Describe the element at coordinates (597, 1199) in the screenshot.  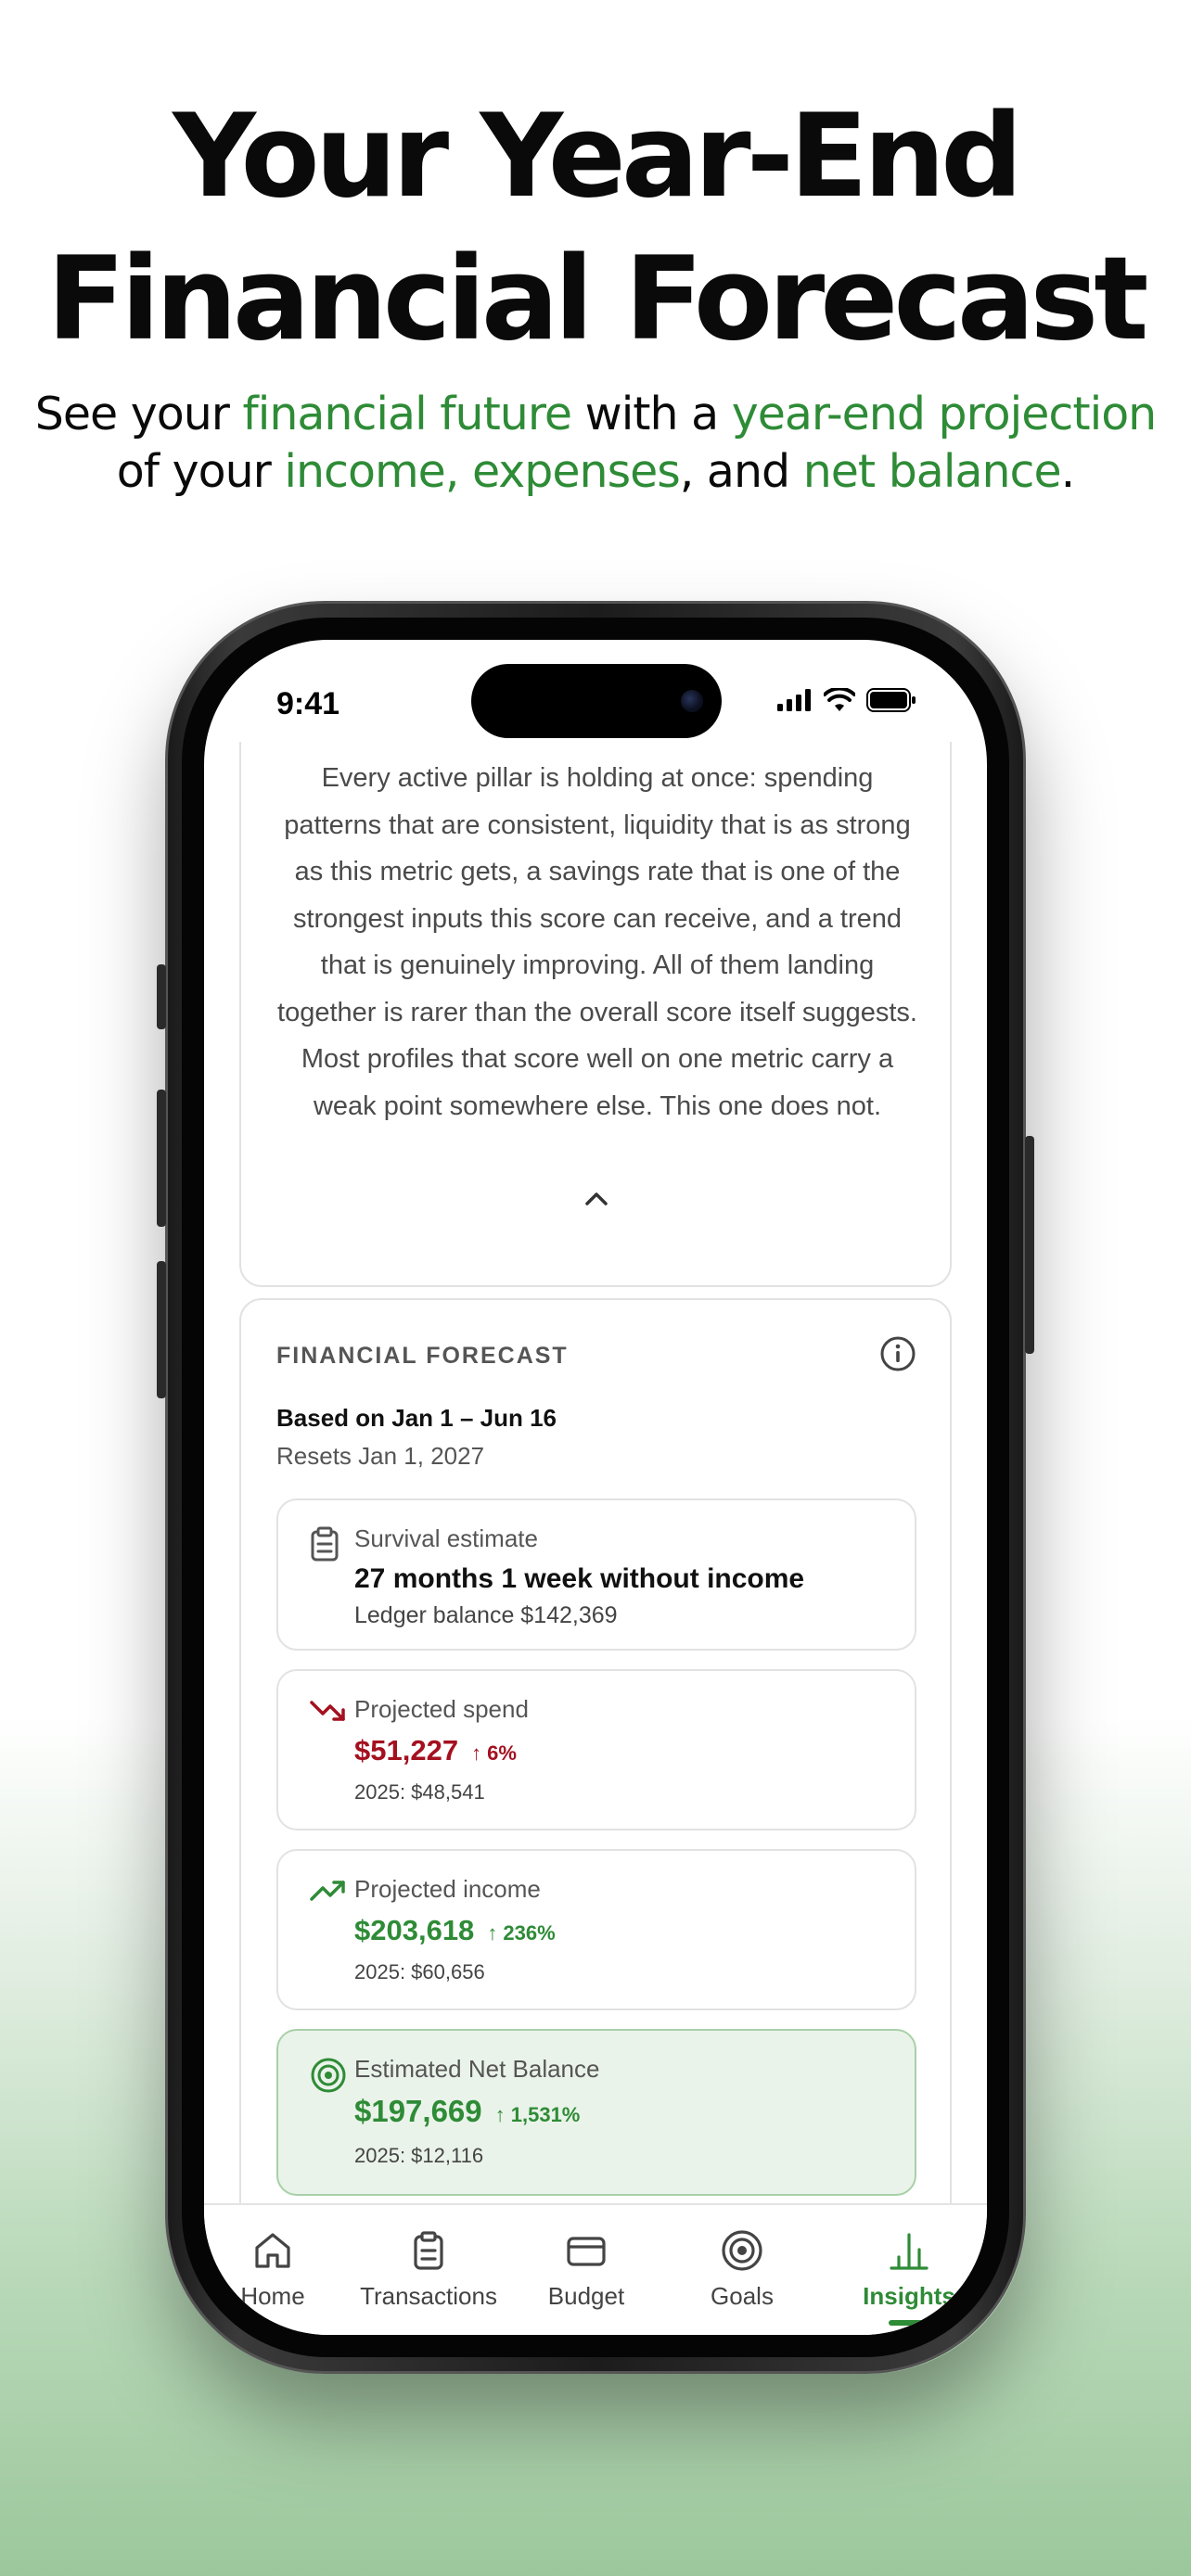
I see `chevron-up-icon` at that location.